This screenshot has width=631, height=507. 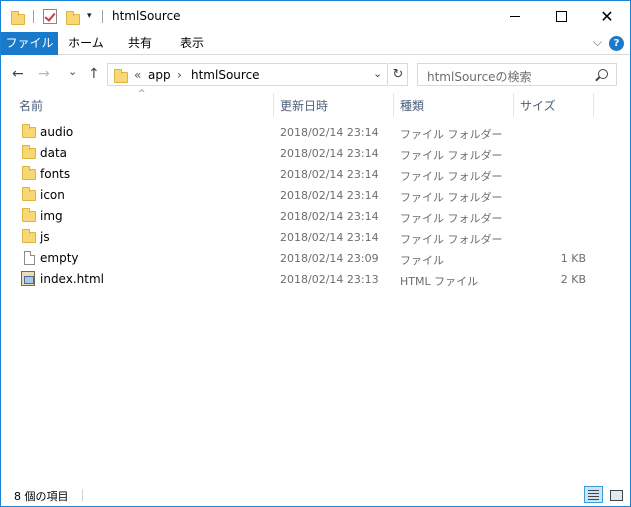 What do you see at coordinates (597, 42) in the screenshot?
I see `expand-ribbon-icon: ⌵` at bounding box center [597, 42].